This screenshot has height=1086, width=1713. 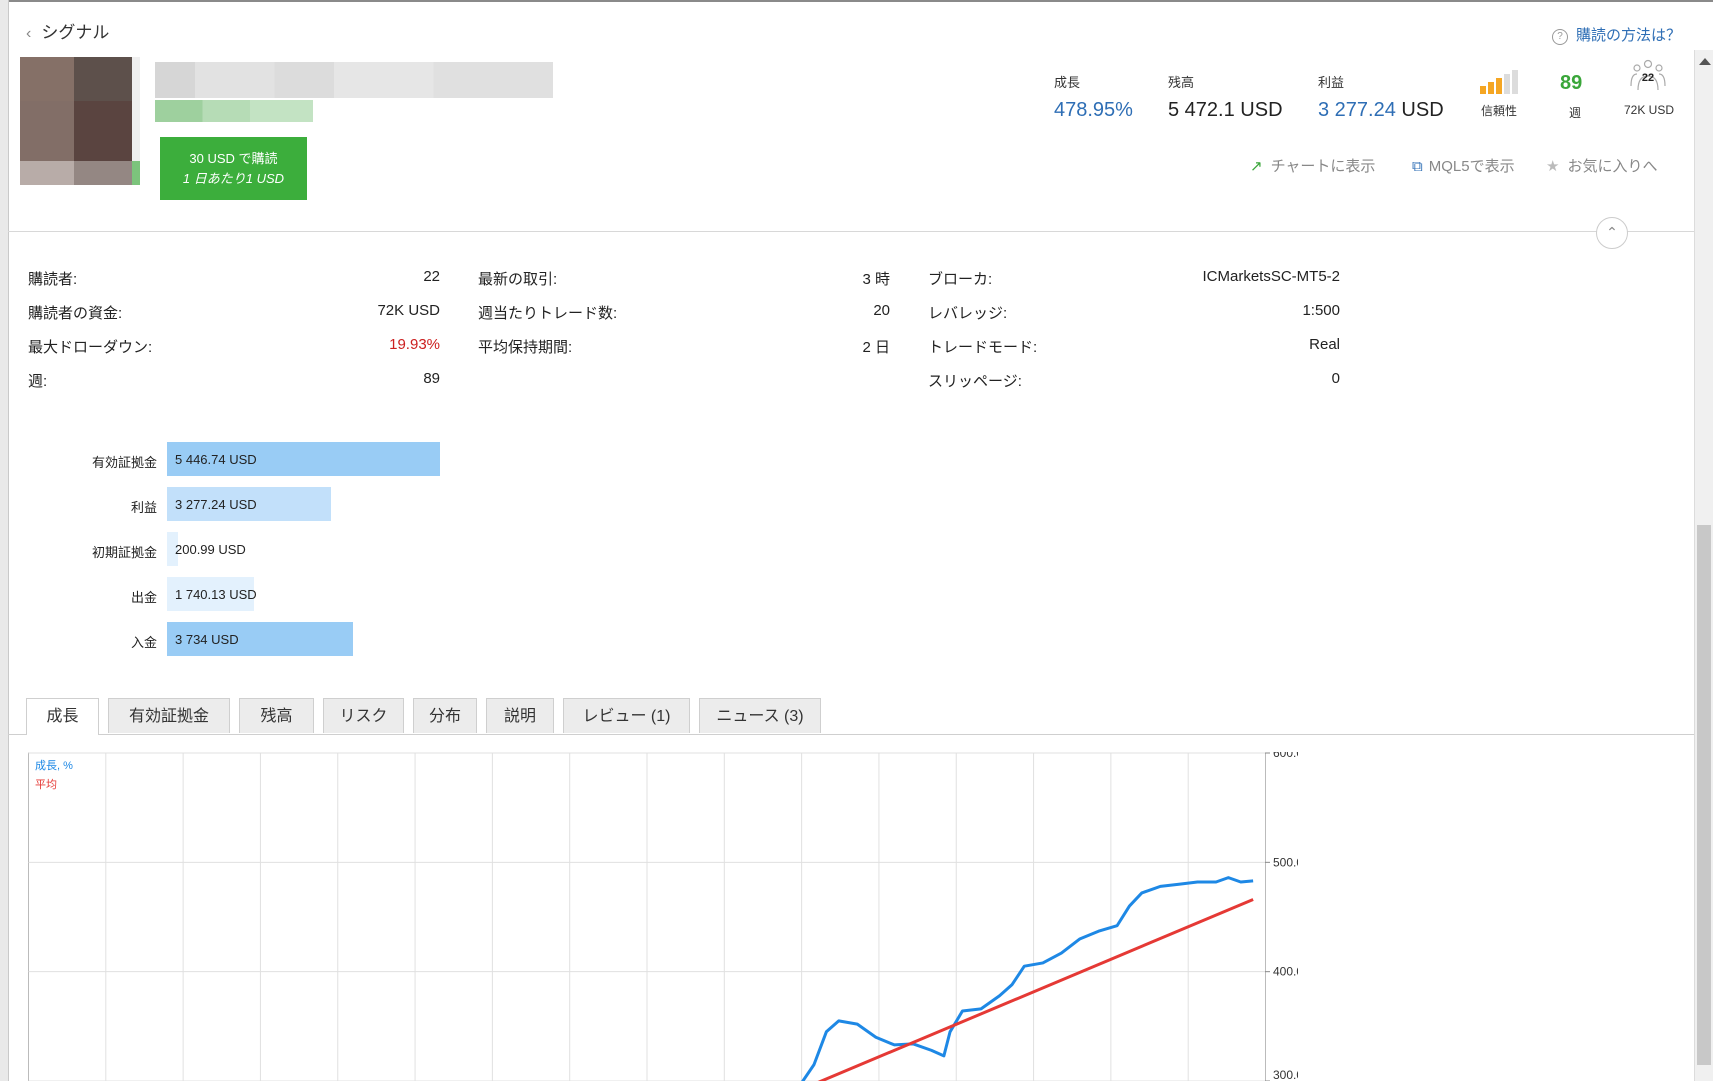 What do you see at coordinates (1285, 1074) in the screenshot?
I see `y-tick-label: 300.00` at bounding box center [1285, 1074].